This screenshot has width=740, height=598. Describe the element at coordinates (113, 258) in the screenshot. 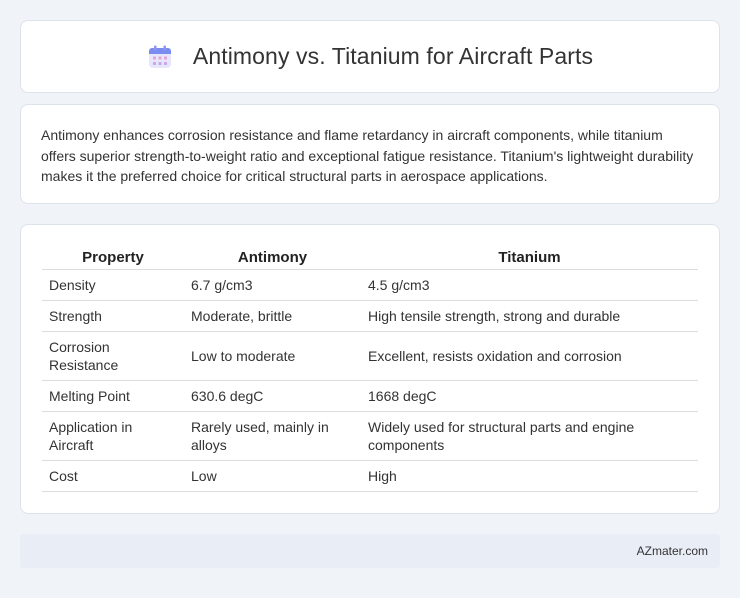

I see `column-header-property: Property` at that location.